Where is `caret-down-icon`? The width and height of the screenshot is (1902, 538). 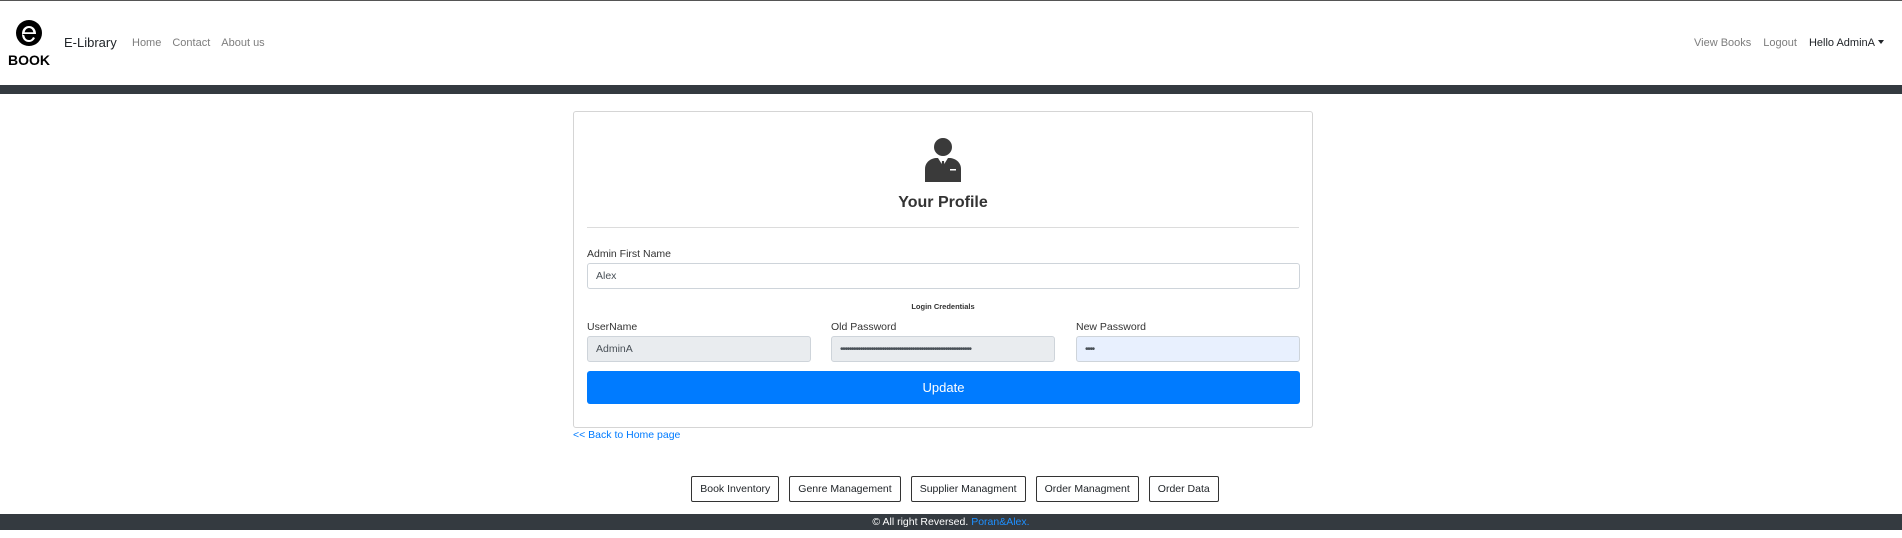
caret-down-icon is located at coordinates (1881, 42).